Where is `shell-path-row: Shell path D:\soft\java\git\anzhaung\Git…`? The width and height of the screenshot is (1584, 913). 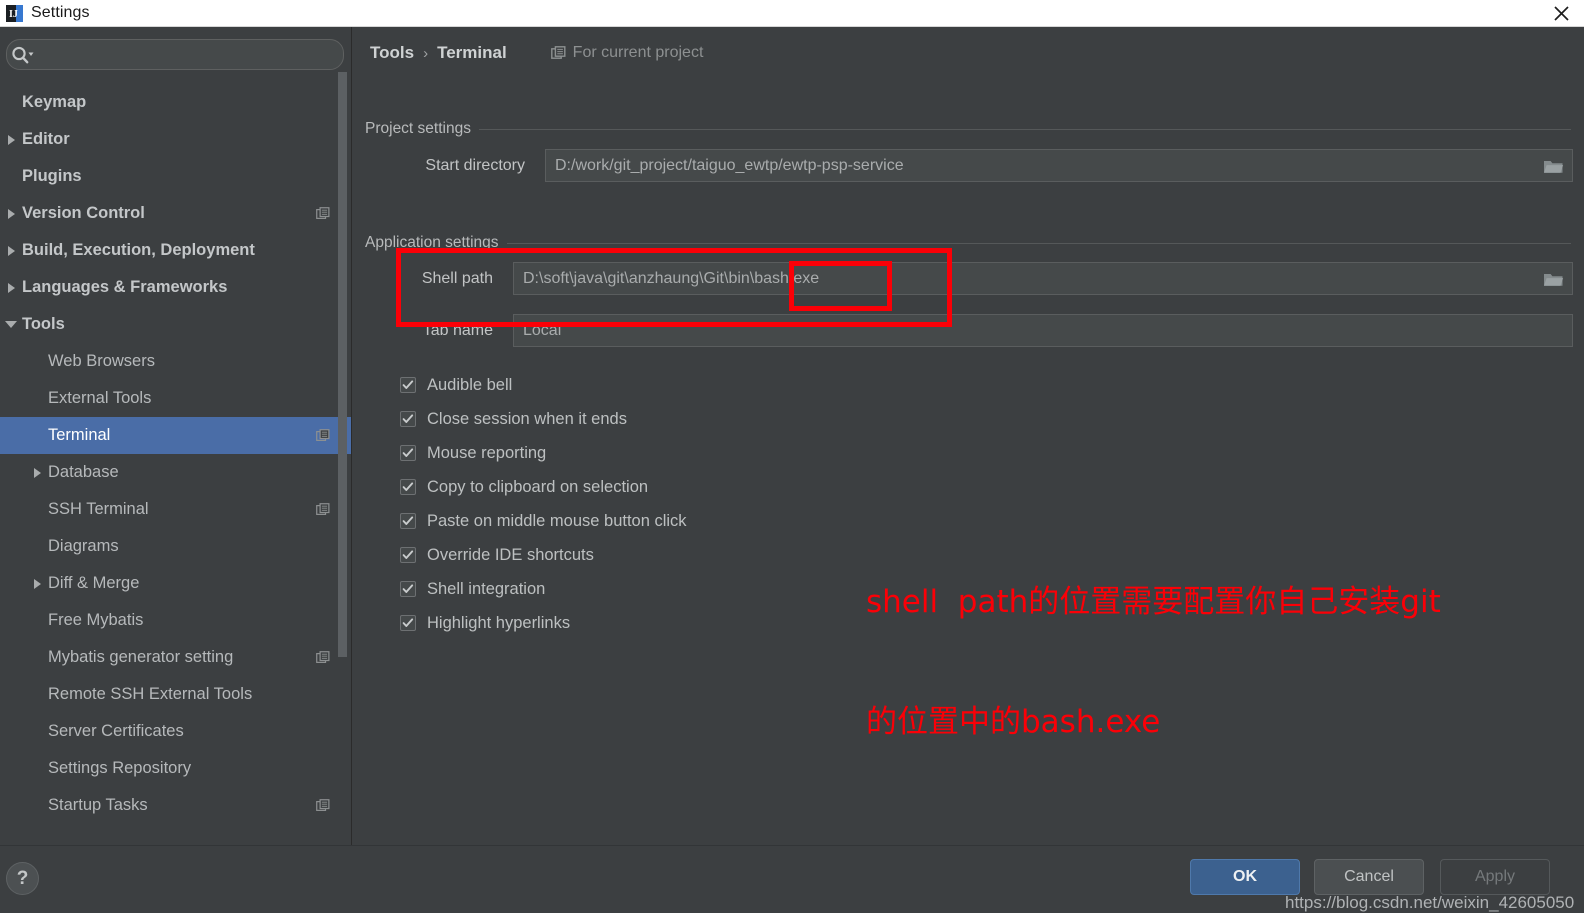 shell-path-row: Shell path D:\soft\java\git\anzhaung\Git… is located at coordinates (969, 278).